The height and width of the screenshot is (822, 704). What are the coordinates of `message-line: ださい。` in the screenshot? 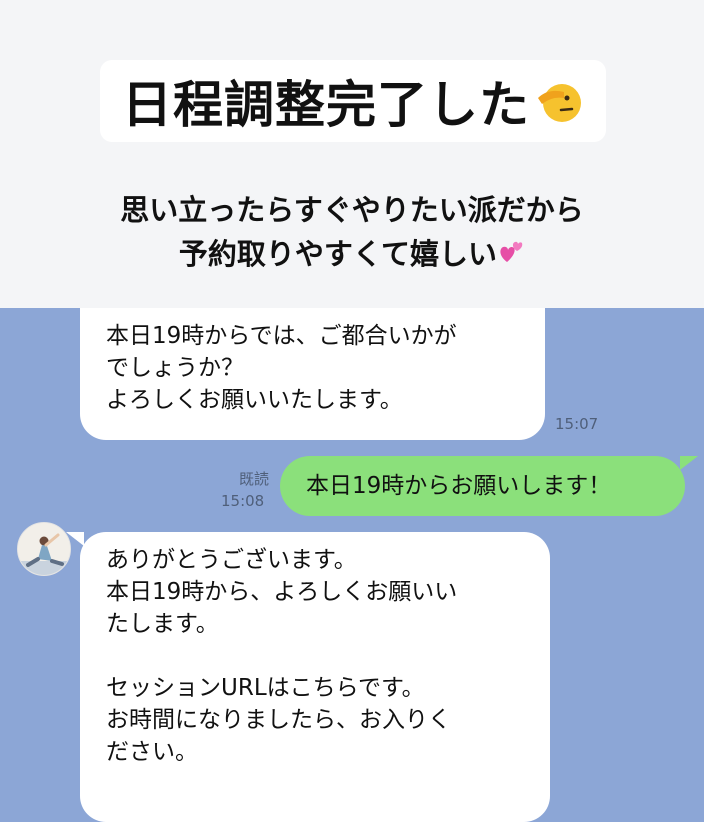 It's located at (152, 752).